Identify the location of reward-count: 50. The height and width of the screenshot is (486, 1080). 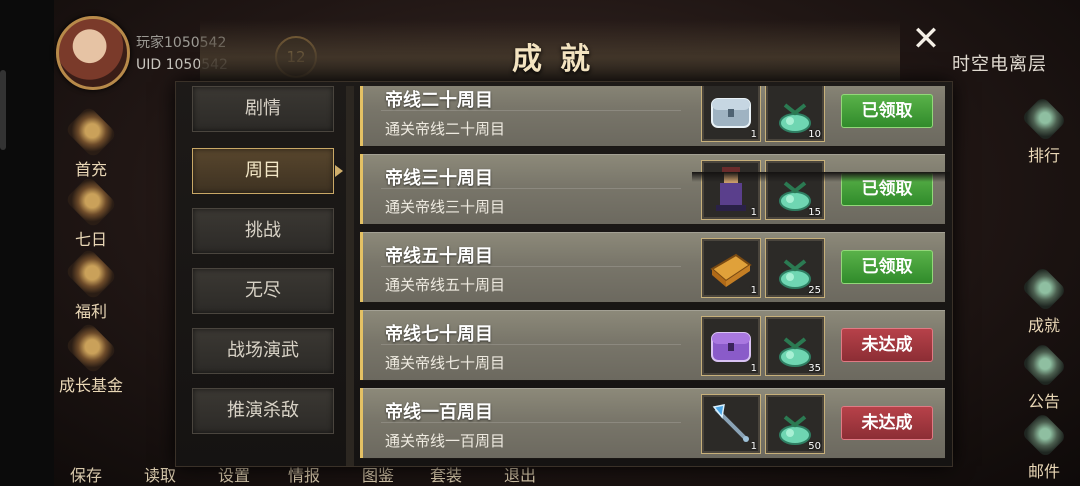
(814, 446).